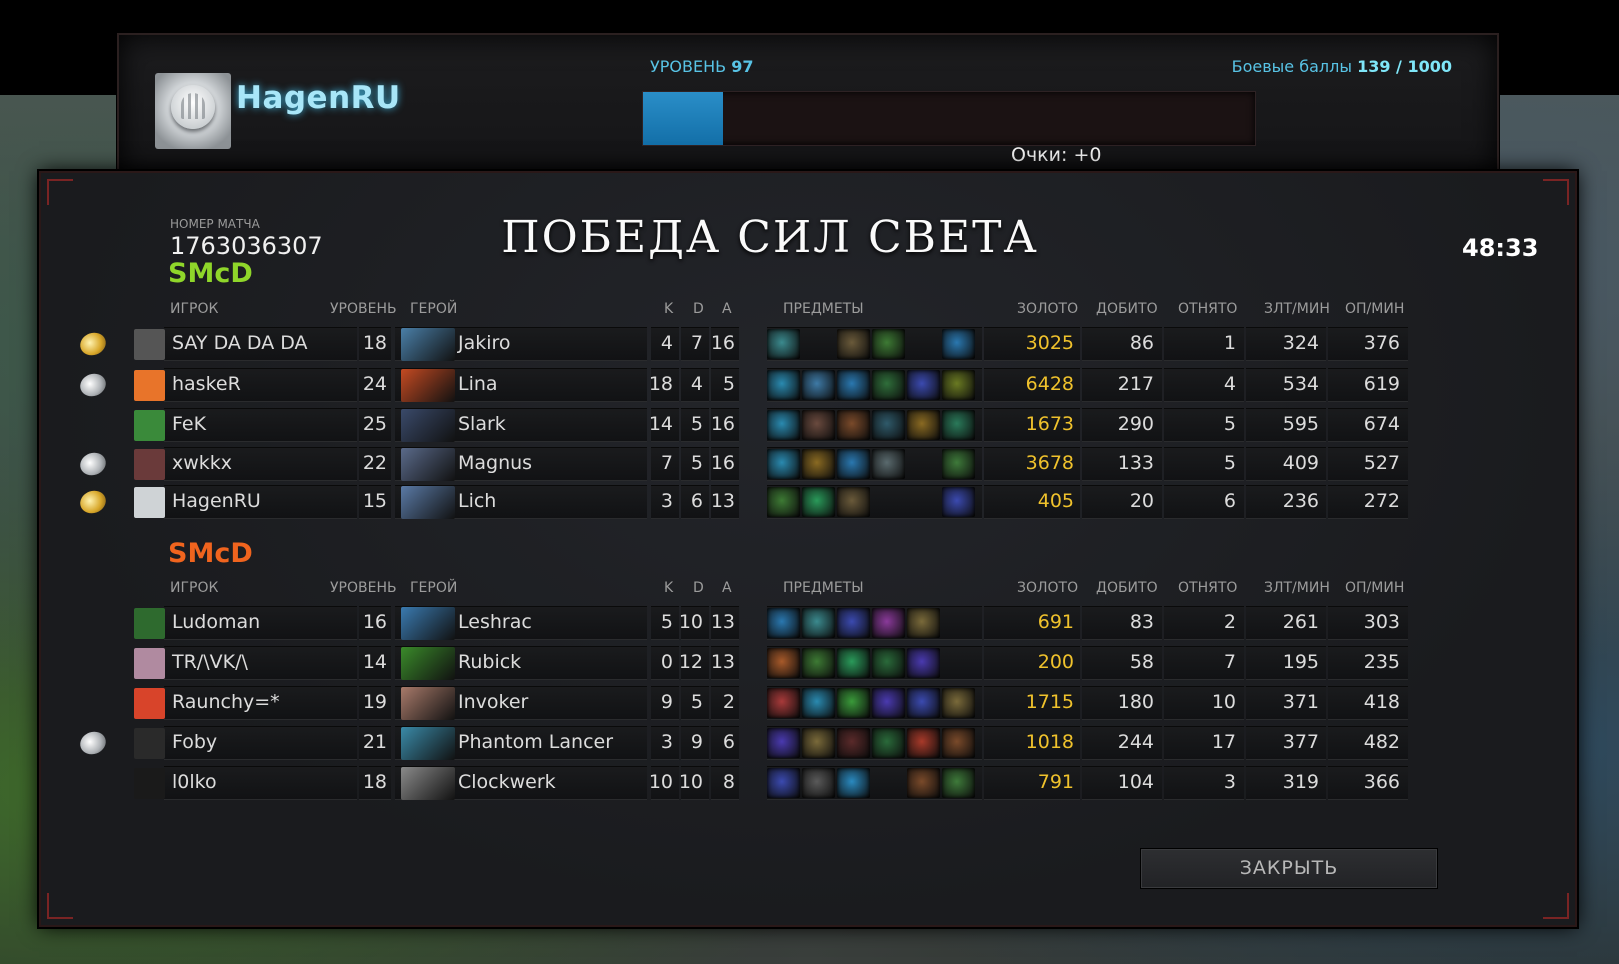  What do you see at coordinates (374, 343) in the screenshot?
I see `player-level: 18` at bounding box center [374, 343].